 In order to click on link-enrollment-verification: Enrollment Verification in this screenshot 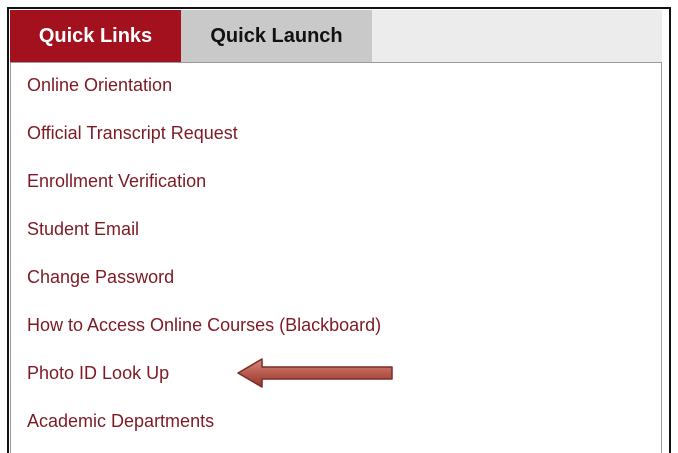, I will do `click(116, 181)`.